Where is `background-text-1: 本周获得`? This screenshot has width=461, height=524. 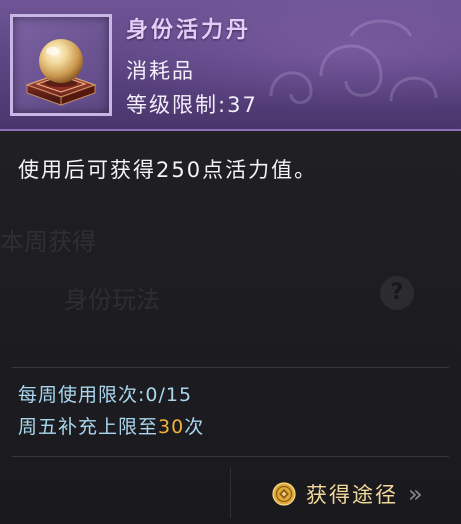
background-text-1: 本周获得 is located at coordinates (48, 242).